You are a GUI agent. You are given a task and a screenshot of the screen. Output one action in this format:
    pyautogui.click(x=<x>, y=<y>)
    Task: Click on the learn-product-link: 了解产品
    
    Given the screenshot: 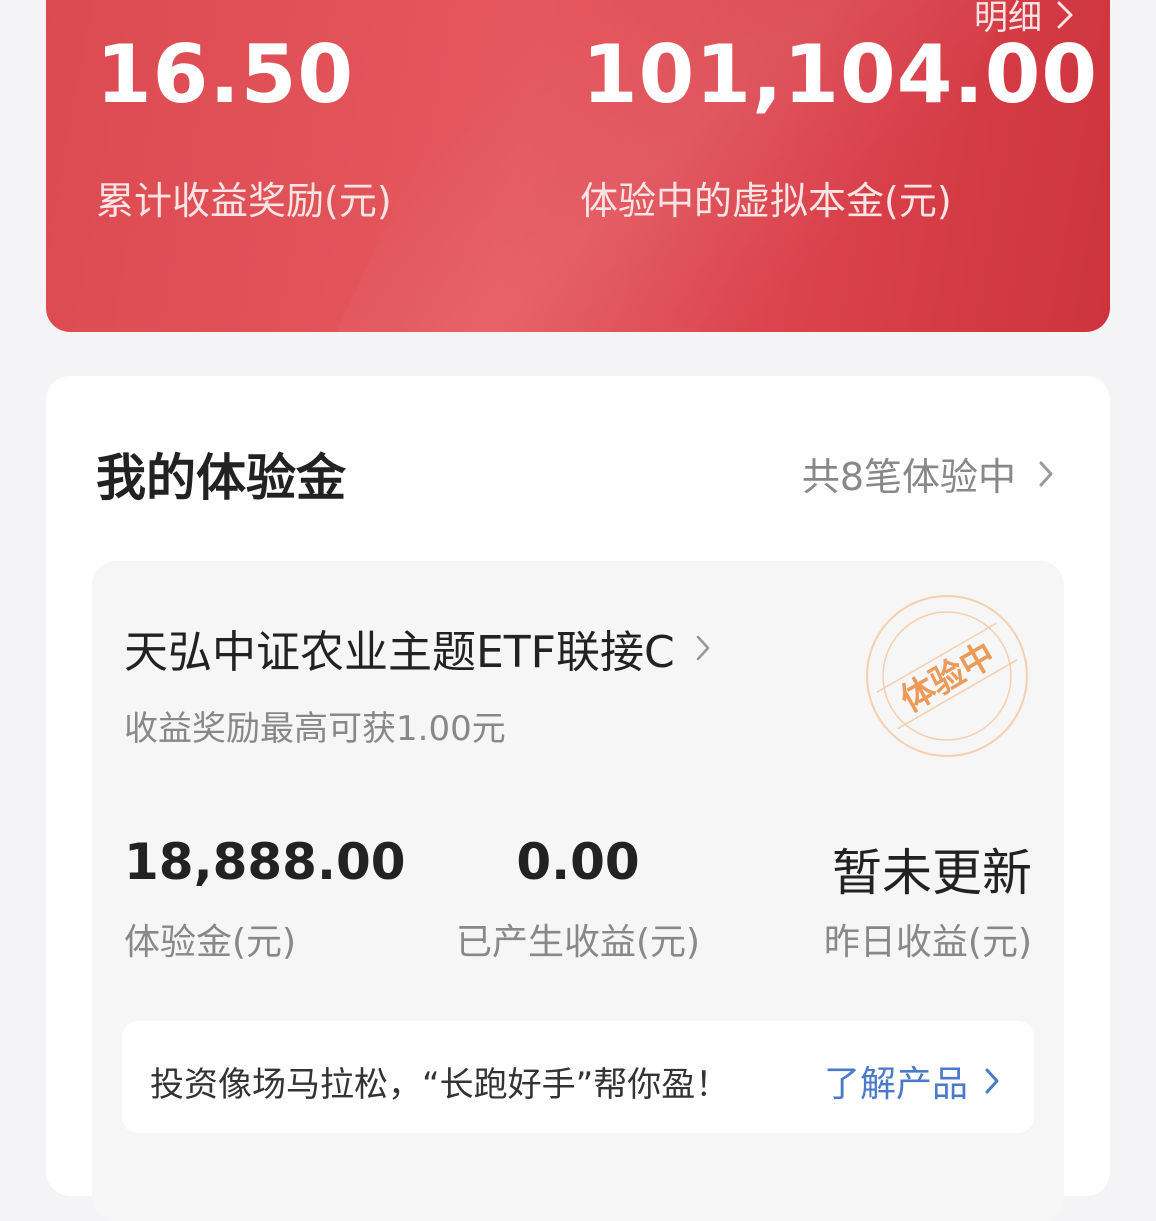 What is the action you would take?
    pyautogui.click(x=912, y=1081)
    